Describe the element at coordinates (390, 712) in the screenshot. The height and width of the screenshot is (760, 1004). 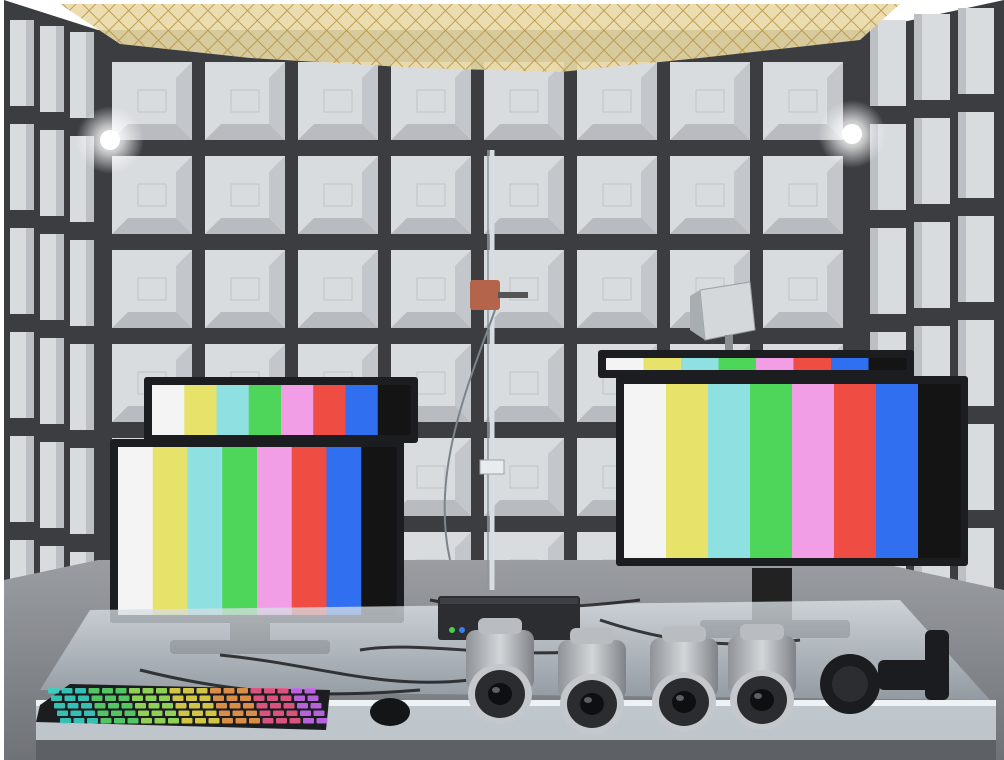
I see `mouse` at that location.